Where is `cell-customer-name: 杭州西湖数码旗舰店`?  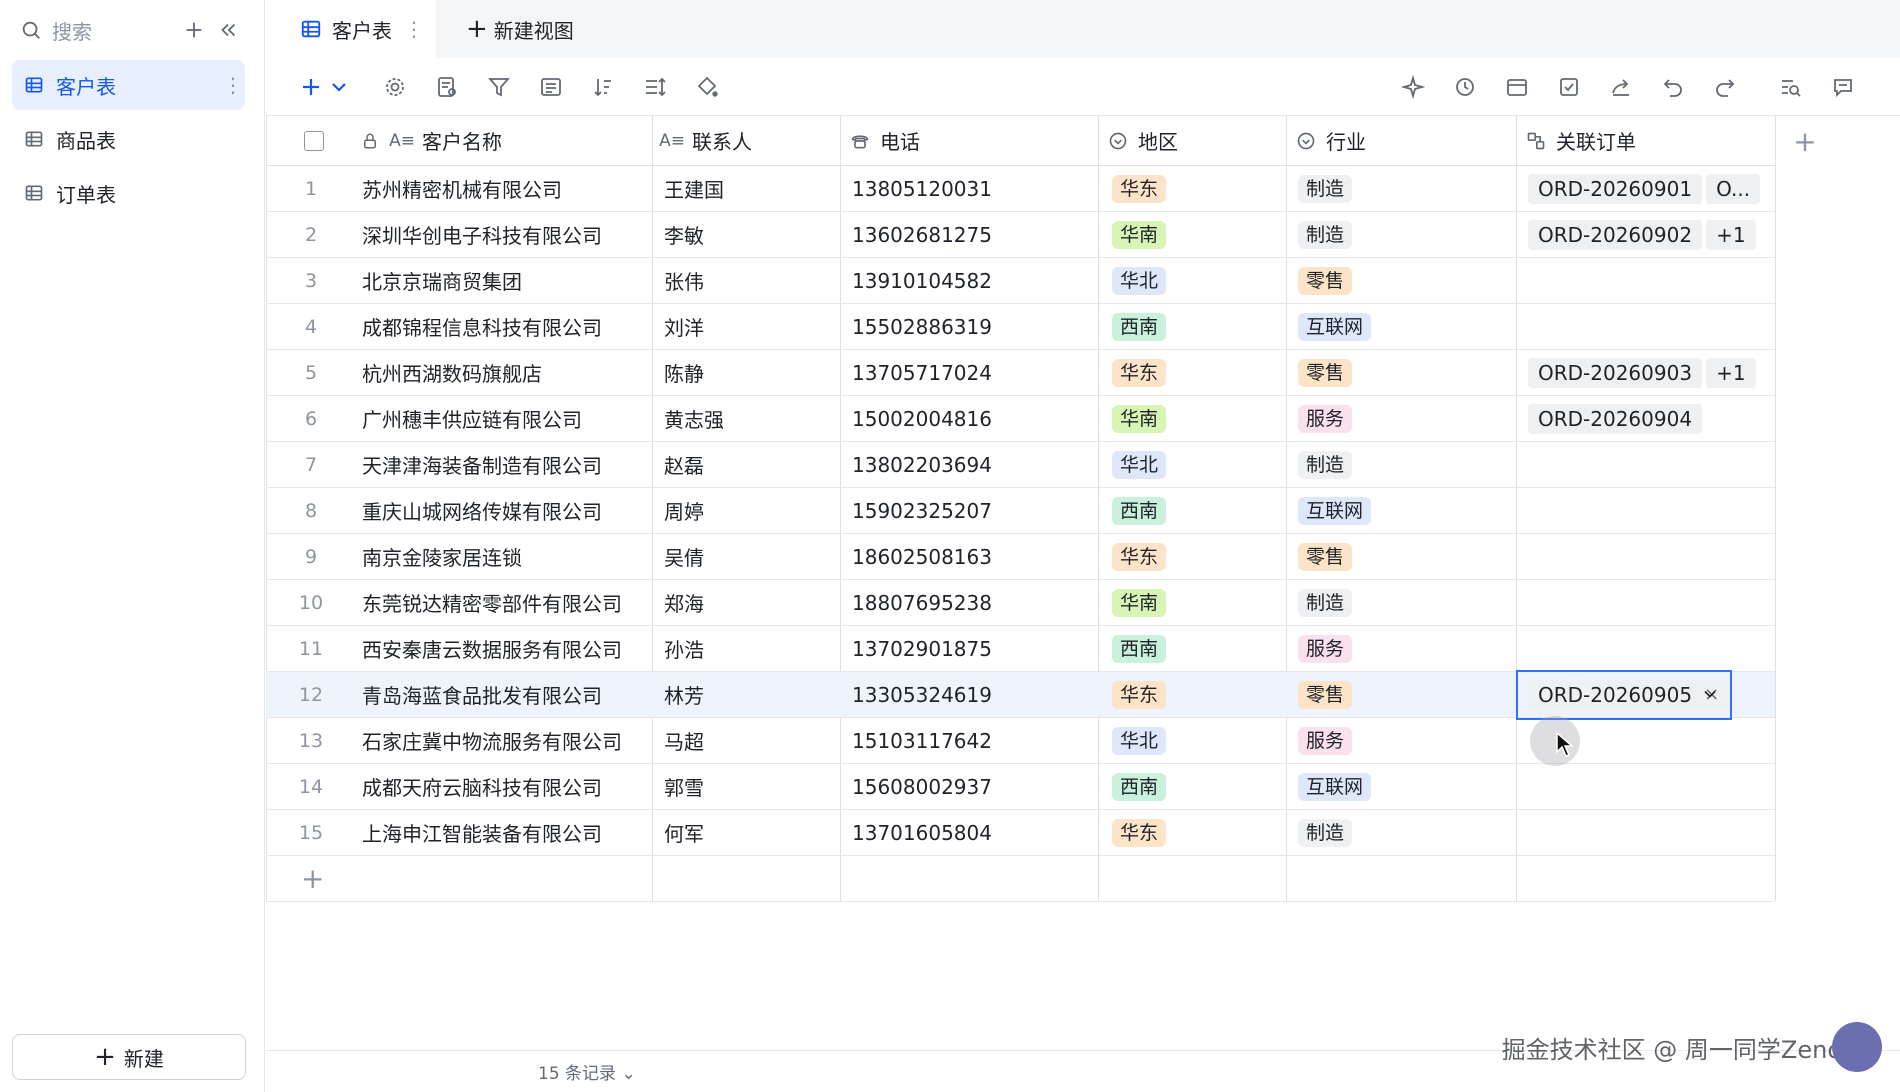 cell-customer-name: 杭州西湖数码旗舰店 is located at coordinates (504, 372).